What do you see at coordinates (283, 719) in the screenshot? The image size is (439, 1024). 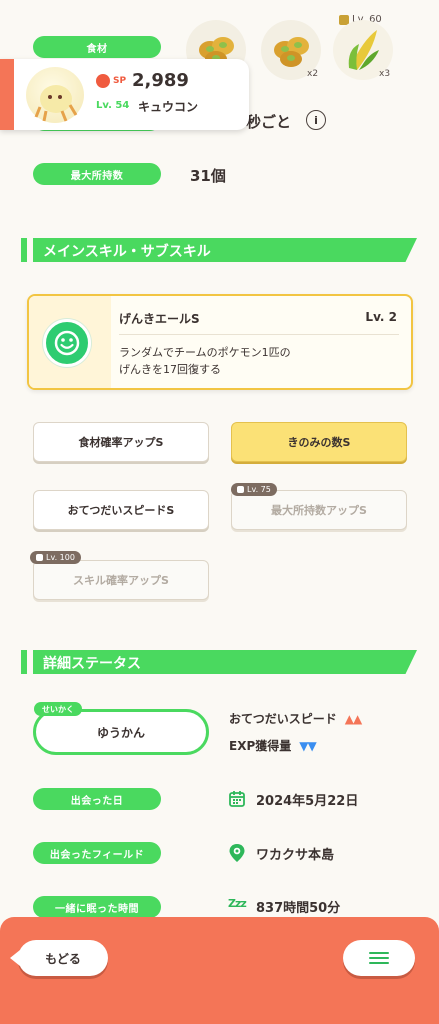 I see `nature-up-stat: おてつだいスピード` at bounding box center [283, 719].